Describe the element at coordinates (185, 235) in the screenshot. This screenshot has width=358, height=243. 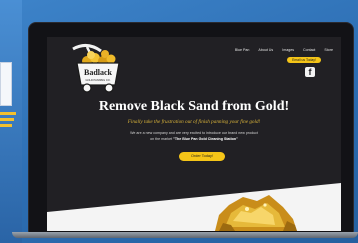
I see `laptop-base` at that location.